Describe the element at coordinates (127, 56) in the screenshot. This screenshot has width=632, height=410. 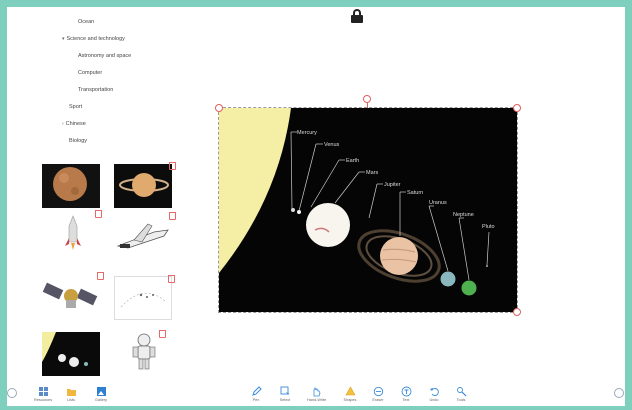
I see `tree-item-astronomy-and-space: Astronomy and space` at that location.